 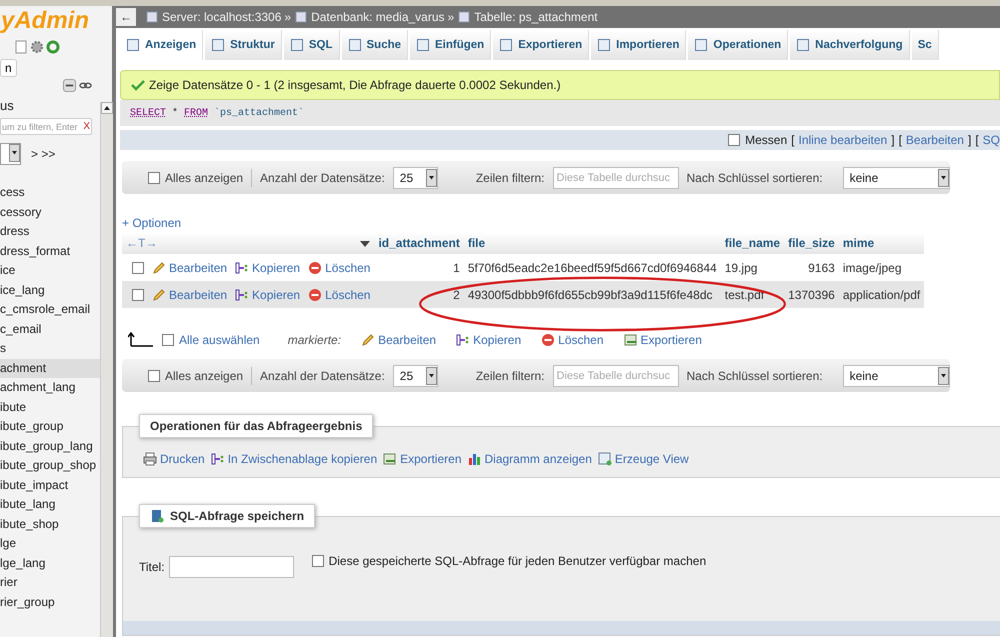 What do you see at coordinates (541, 45) in the screenshot?
I see `tab: Exportieren` at bounding box center [541, 45].